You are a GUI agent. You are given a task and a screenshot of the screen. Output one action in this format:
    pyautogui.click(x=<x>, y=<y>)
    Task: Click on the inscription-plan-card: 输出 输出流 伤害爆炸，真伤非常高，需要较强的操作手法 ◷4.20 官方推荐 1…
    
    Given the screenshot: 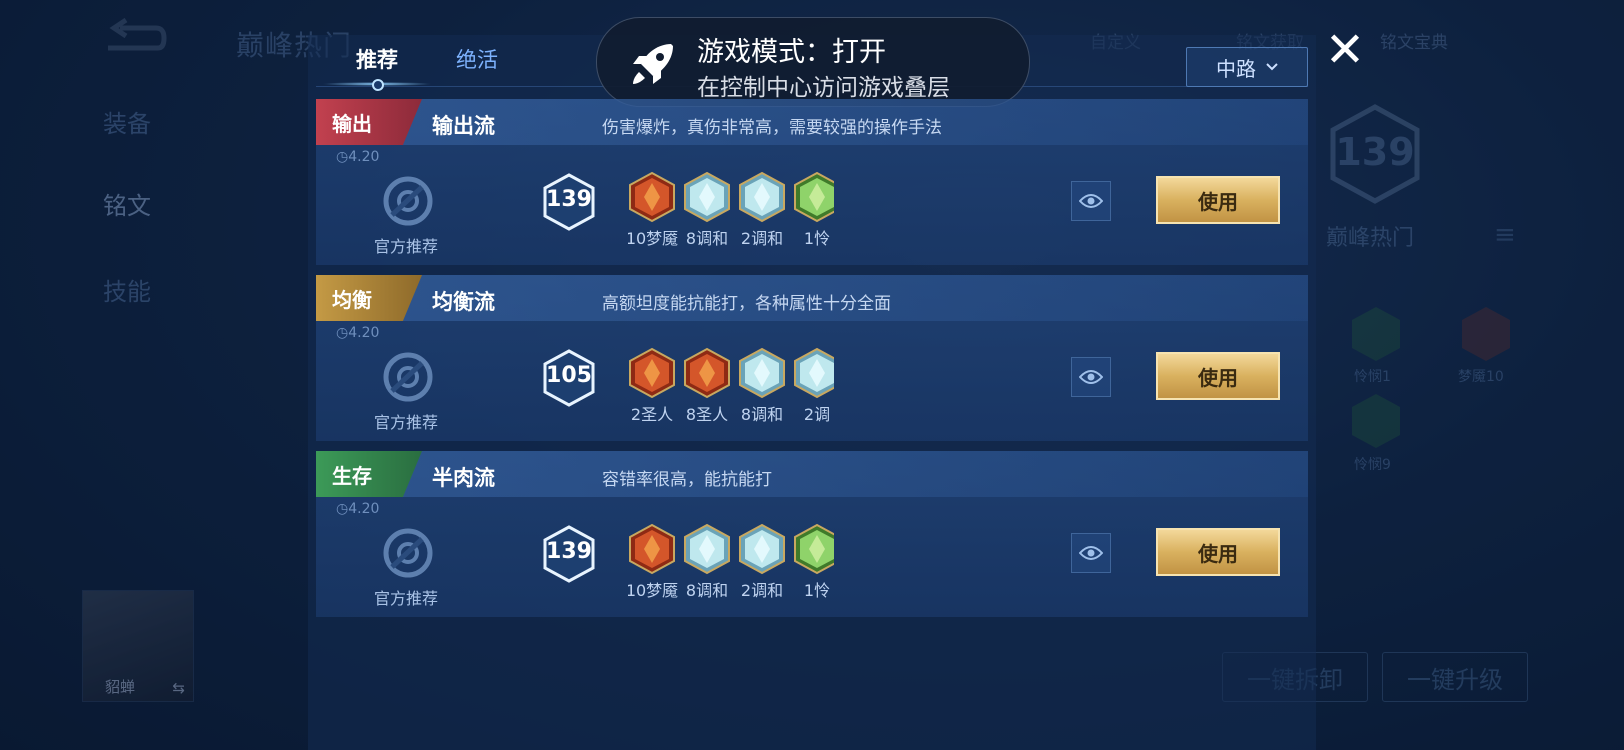 What is the action you would take?
    pyautogui.click(x=812, y=182)
    